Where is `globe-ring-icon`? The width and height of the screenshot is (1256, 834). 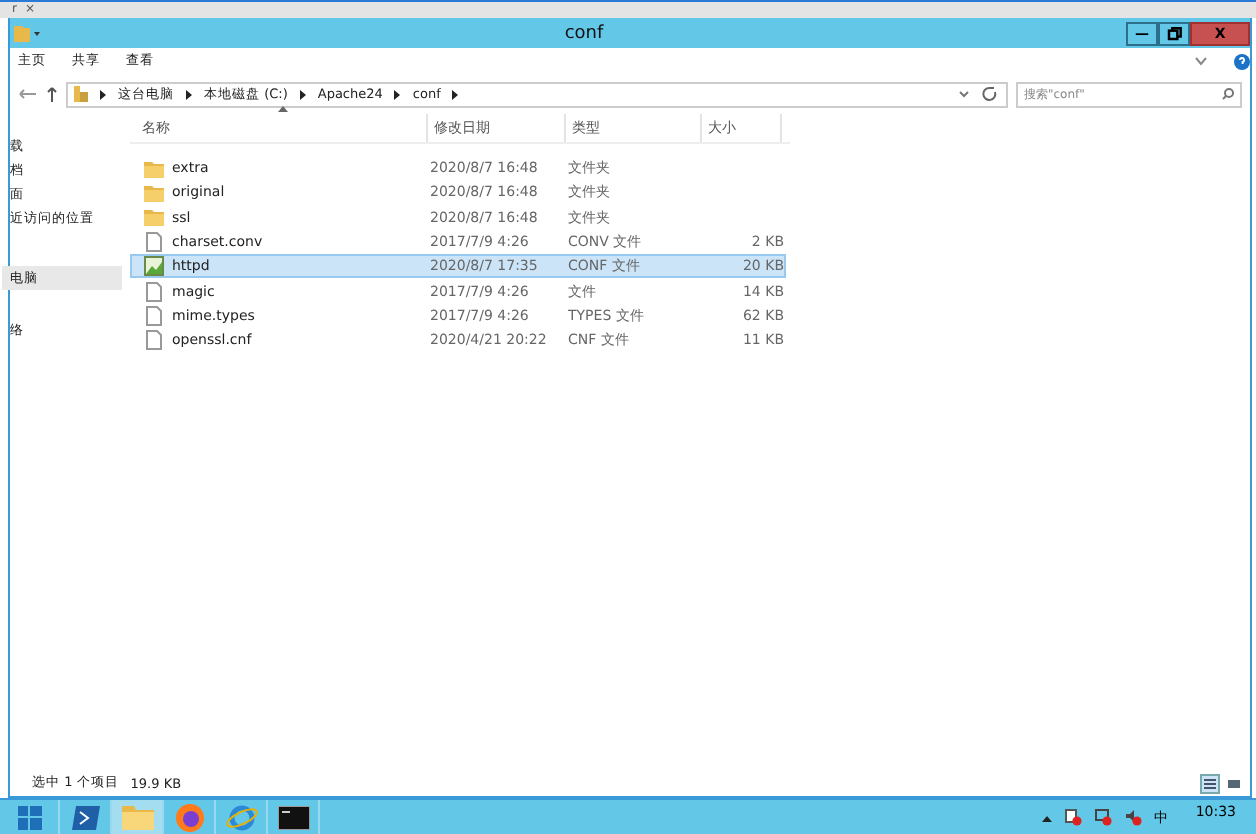 globe-ring-icon is located at coordinates (241, 817).